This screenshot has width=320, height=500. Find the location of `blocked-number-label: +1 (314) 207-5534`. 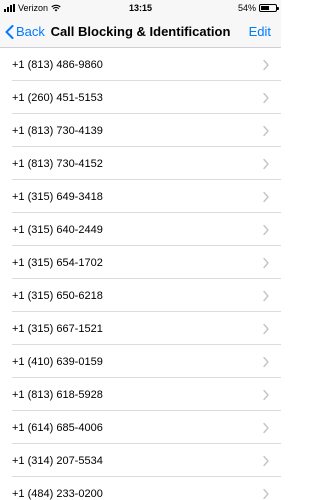

blocked-number-label: +1 (314) 207-5534 is located at coordinates (57, 460).